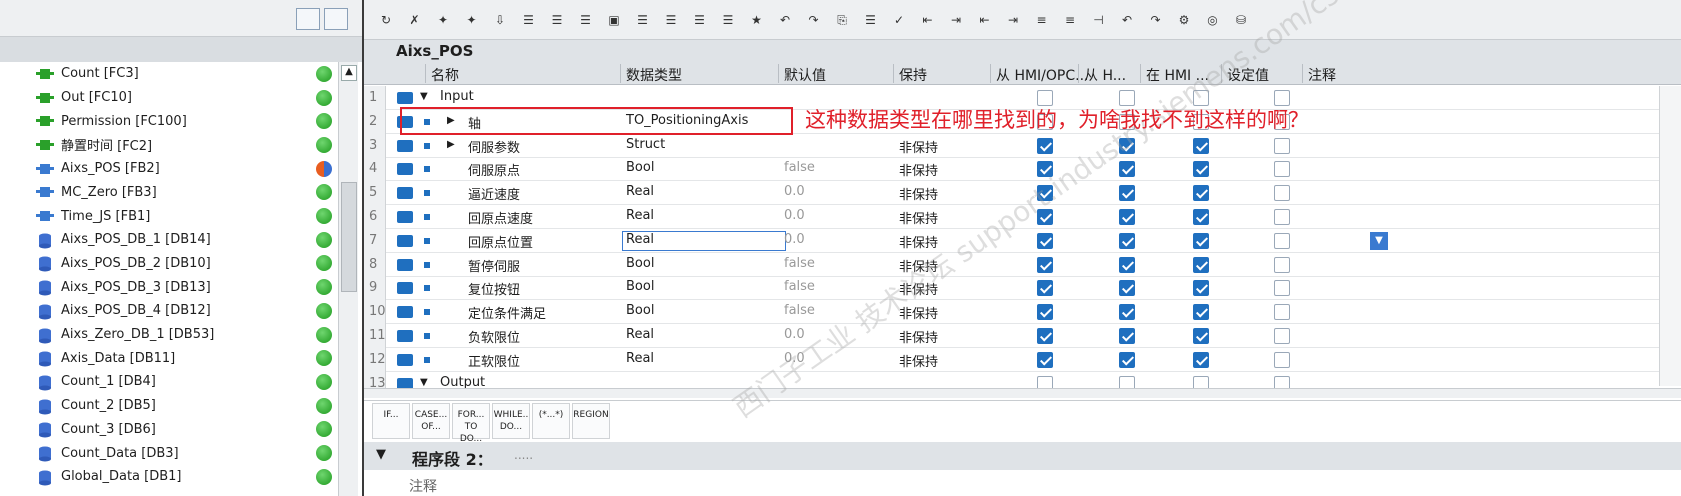 Image resolution: width=1681 pixels, height=496 pixels. What do you see at coordinates (168, 169) in the screenshot?
I see `tree-item: Aixs_POS [FB2]` at bounding box center [168, 169].